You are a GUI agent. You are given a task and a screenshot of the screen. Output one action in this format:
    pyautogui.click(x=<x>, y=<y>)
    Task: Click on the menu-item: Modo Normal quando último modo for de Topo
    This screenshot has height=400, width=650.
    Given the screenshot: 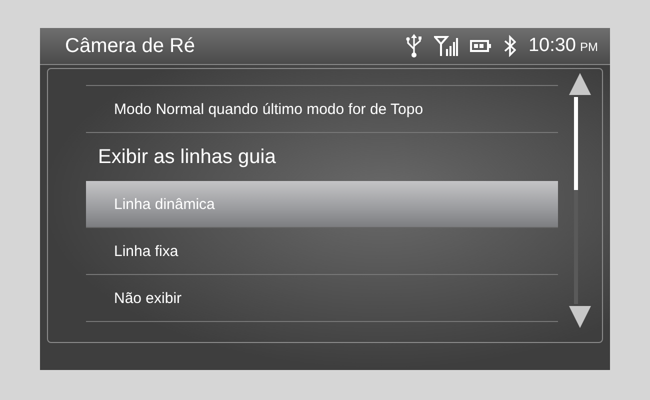 What is the action you would take?
    pyautogui.click(x=322, y=109)
    